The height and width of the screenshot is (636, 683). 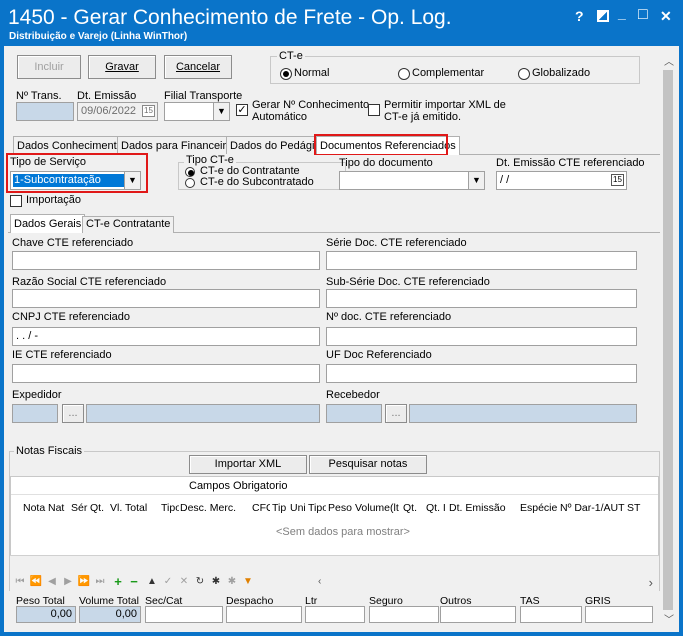 I want to click on nav-last-icon: ⏭, so click(x=100, y=582).